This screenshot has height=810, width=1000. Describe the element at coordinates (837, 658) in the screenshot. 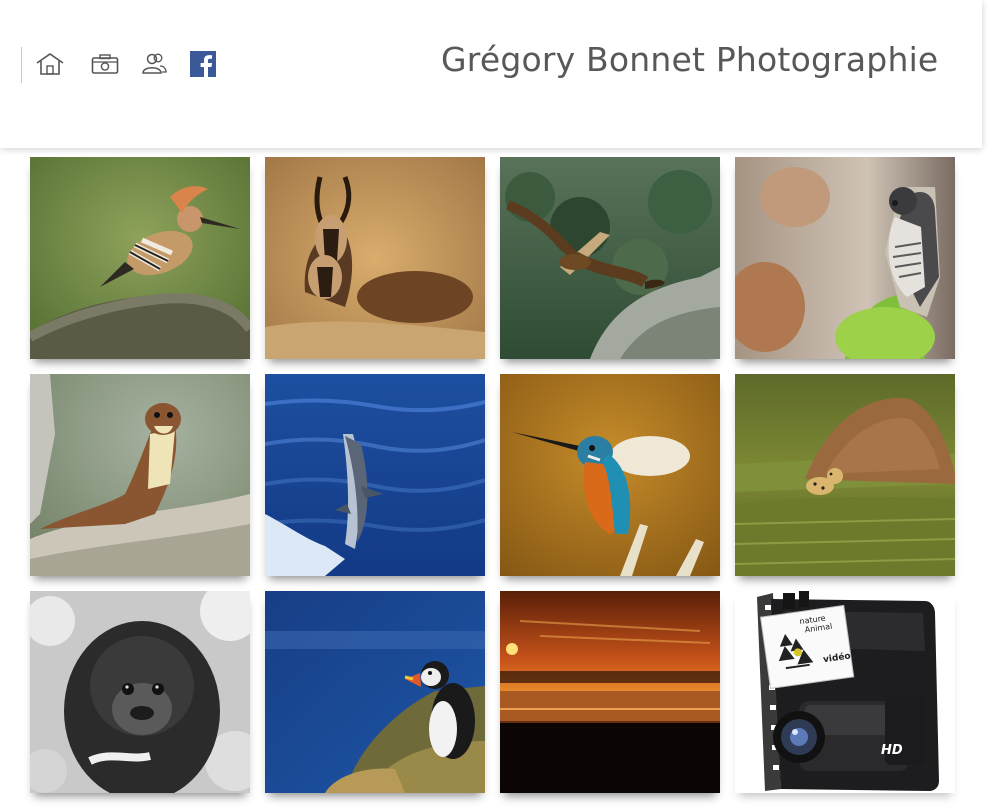

I see `video-note-label: vidéo` at that location.